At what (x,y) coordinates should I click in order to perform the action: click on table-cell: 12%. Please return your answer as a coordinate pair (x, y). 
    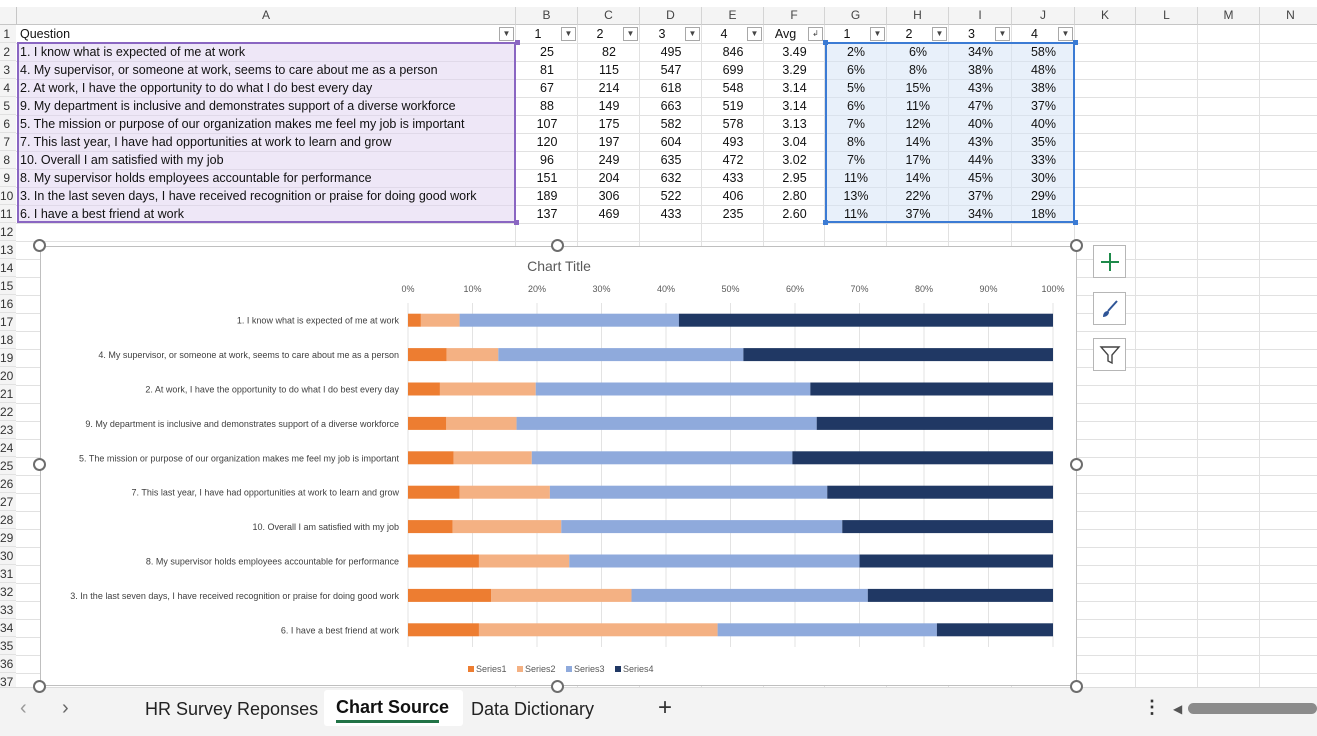
    Looking at the image, I should click on (918, 124).